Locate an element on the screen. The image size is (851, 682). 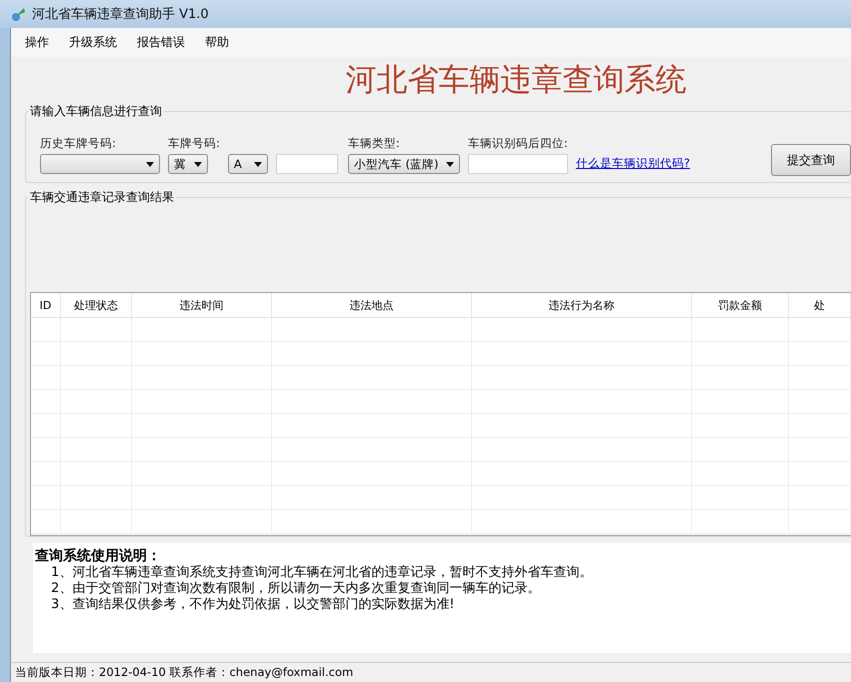
column-header: 处理状态 is located at coordinates (96, 305).